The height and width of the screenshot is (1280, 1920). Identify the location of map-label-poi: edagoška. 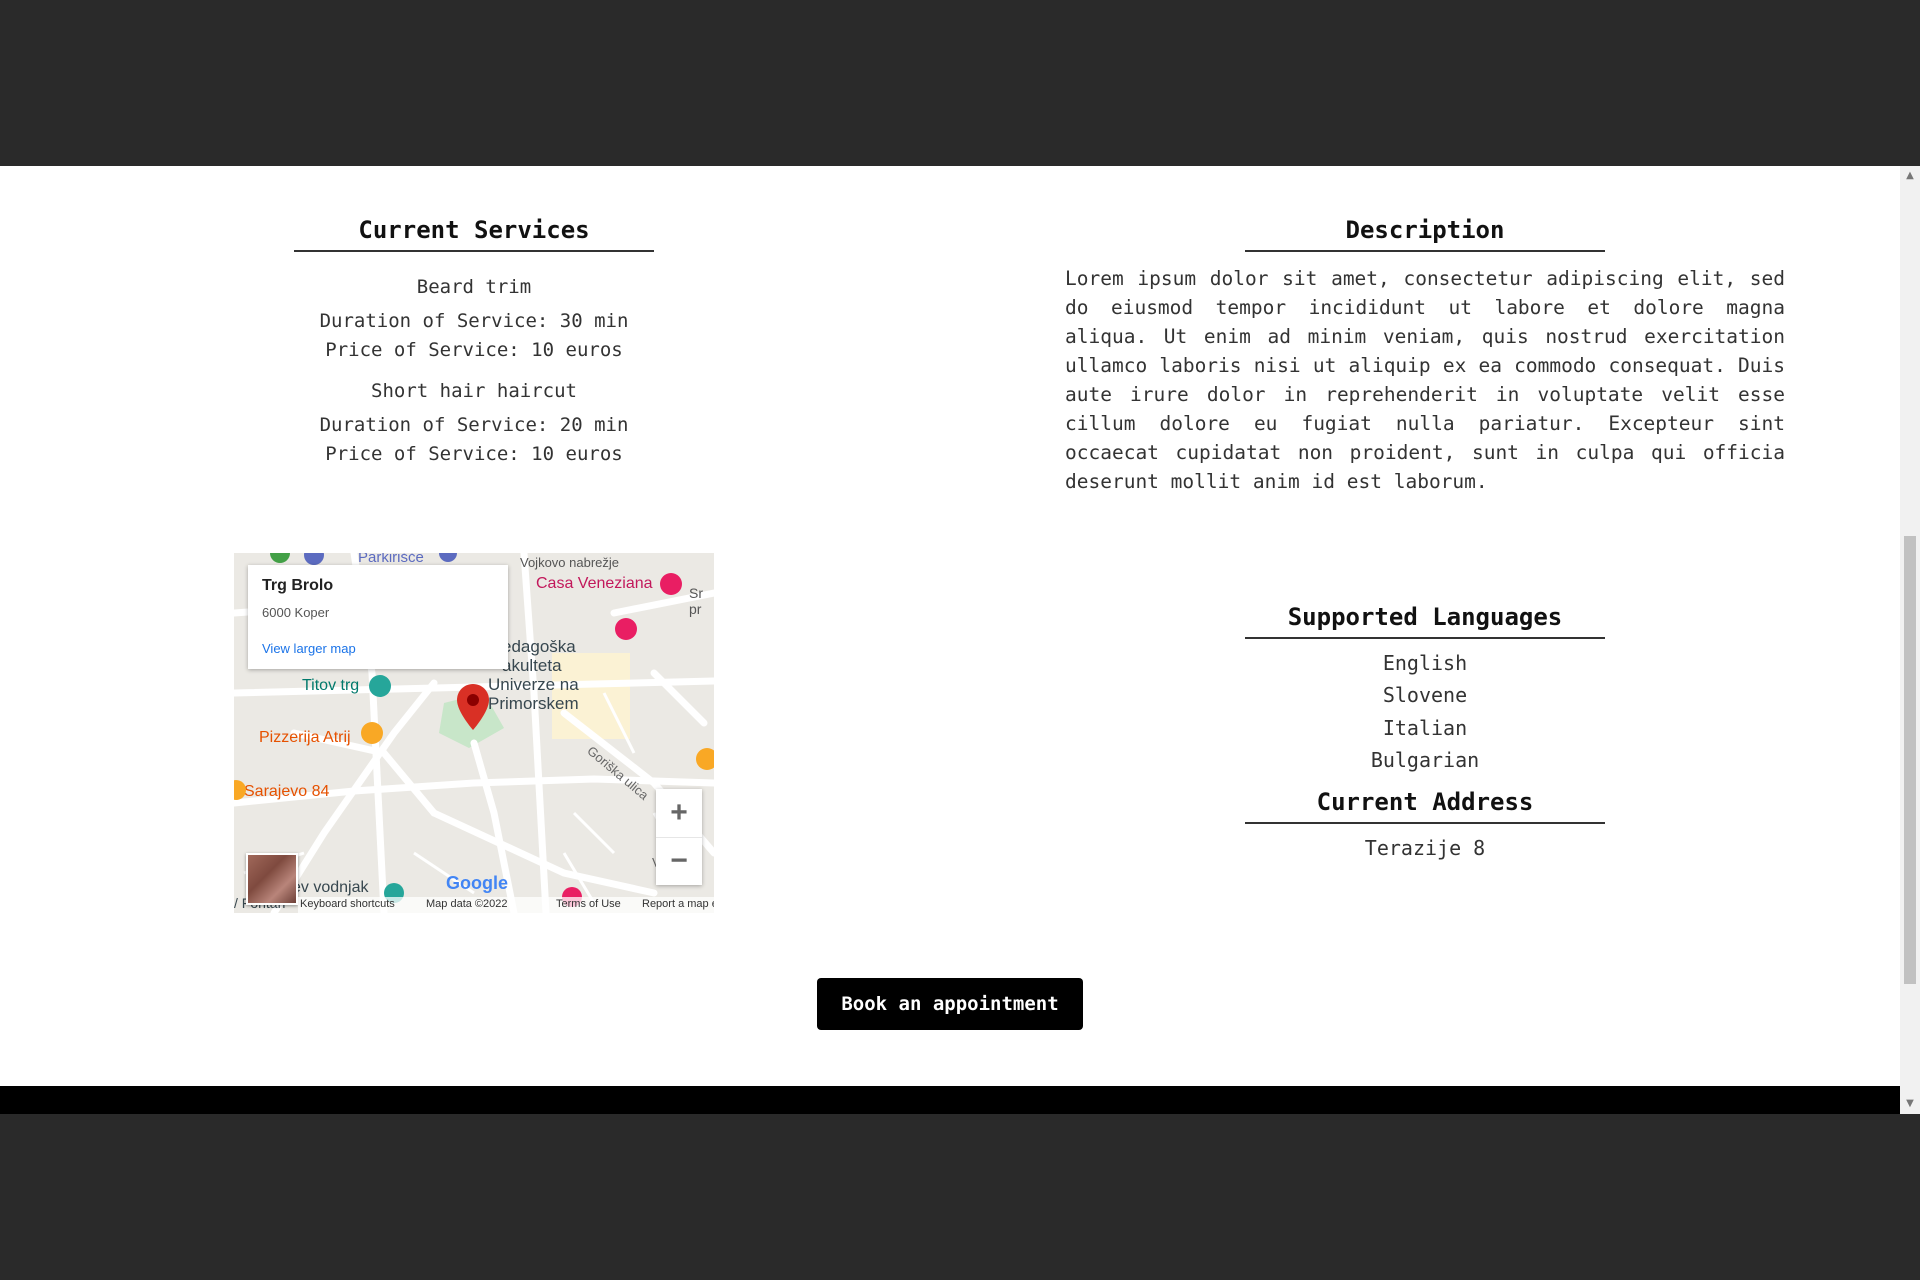
(539, 646).